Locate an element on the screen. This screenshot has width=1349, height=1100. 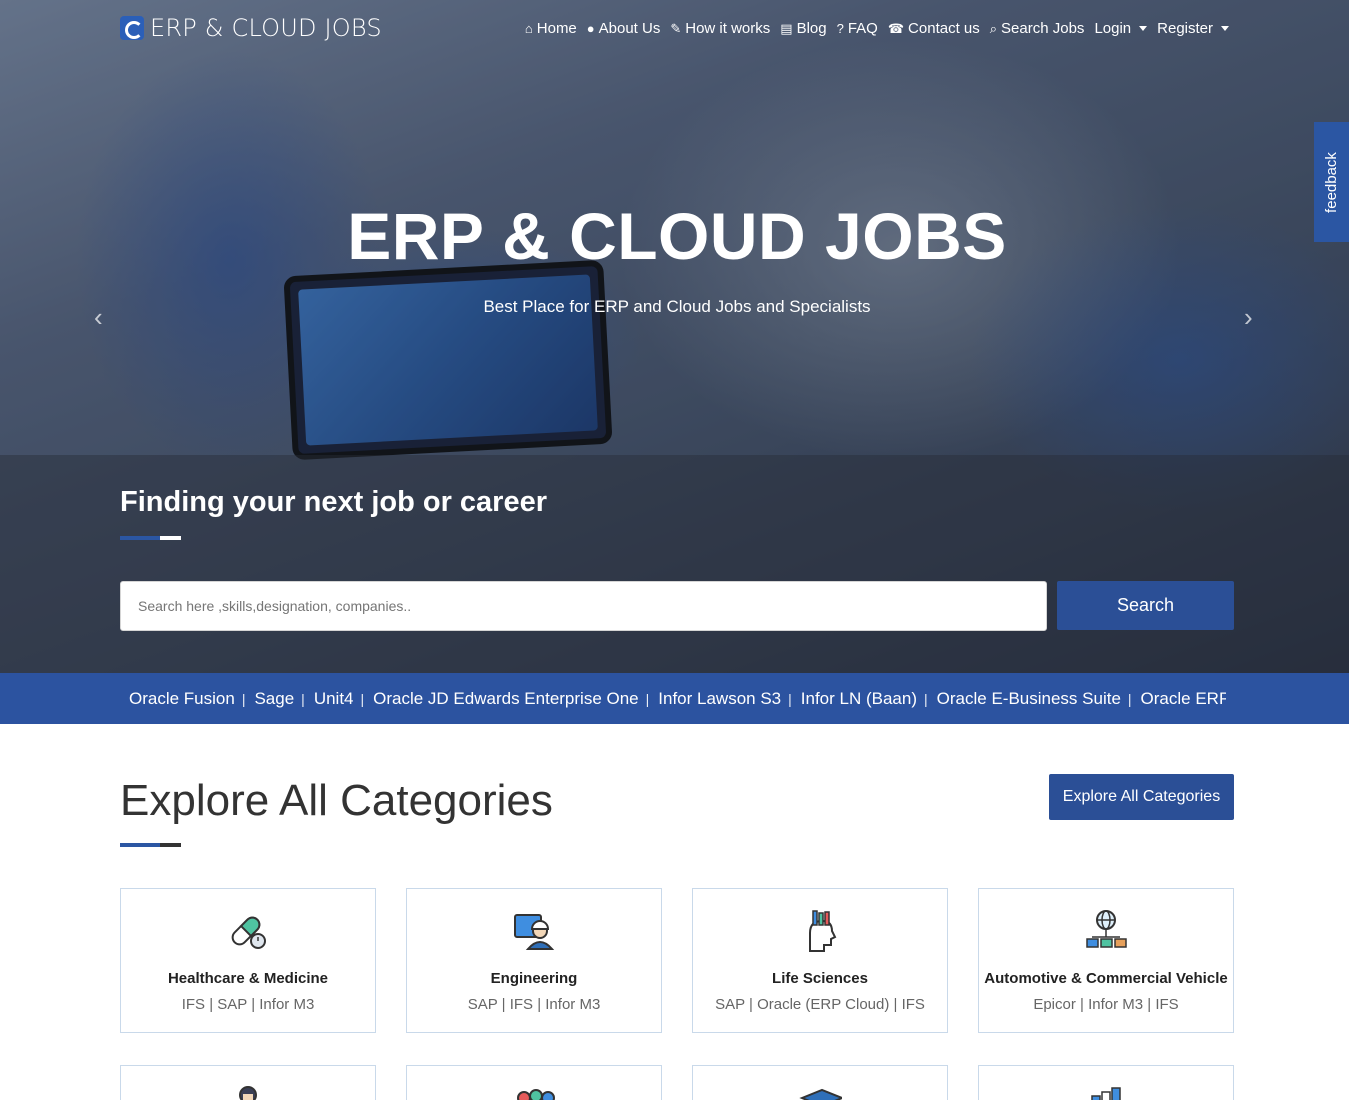
ticker-item: Oracle E-Business Suite | is located at coordinates (1039, 699).